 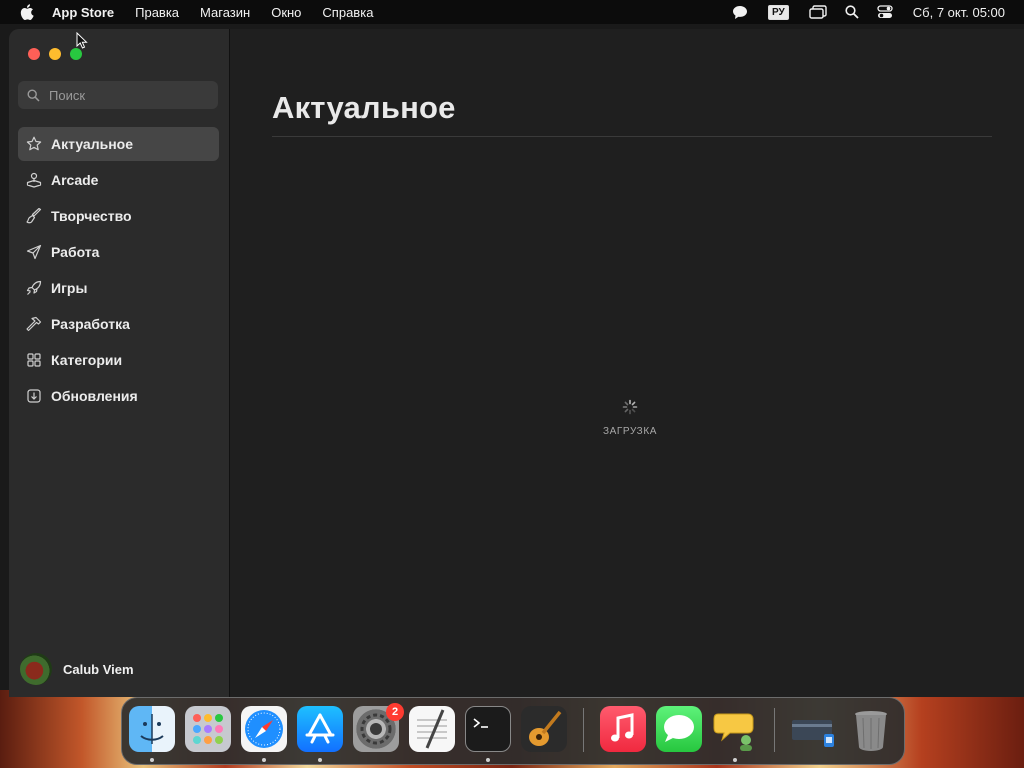 I want to click on sidebar-item-work: Работа, so click(x=118, y=252).